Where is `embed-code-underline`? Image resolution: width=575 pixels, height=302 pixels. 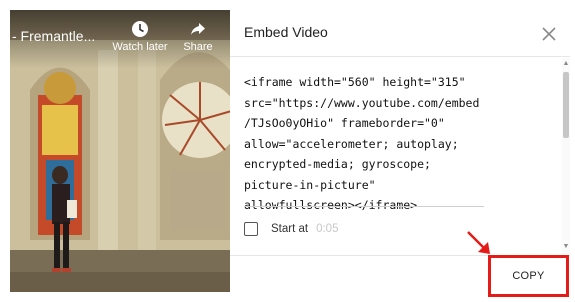 embed-code-underline is located at coordinates (364, 206).